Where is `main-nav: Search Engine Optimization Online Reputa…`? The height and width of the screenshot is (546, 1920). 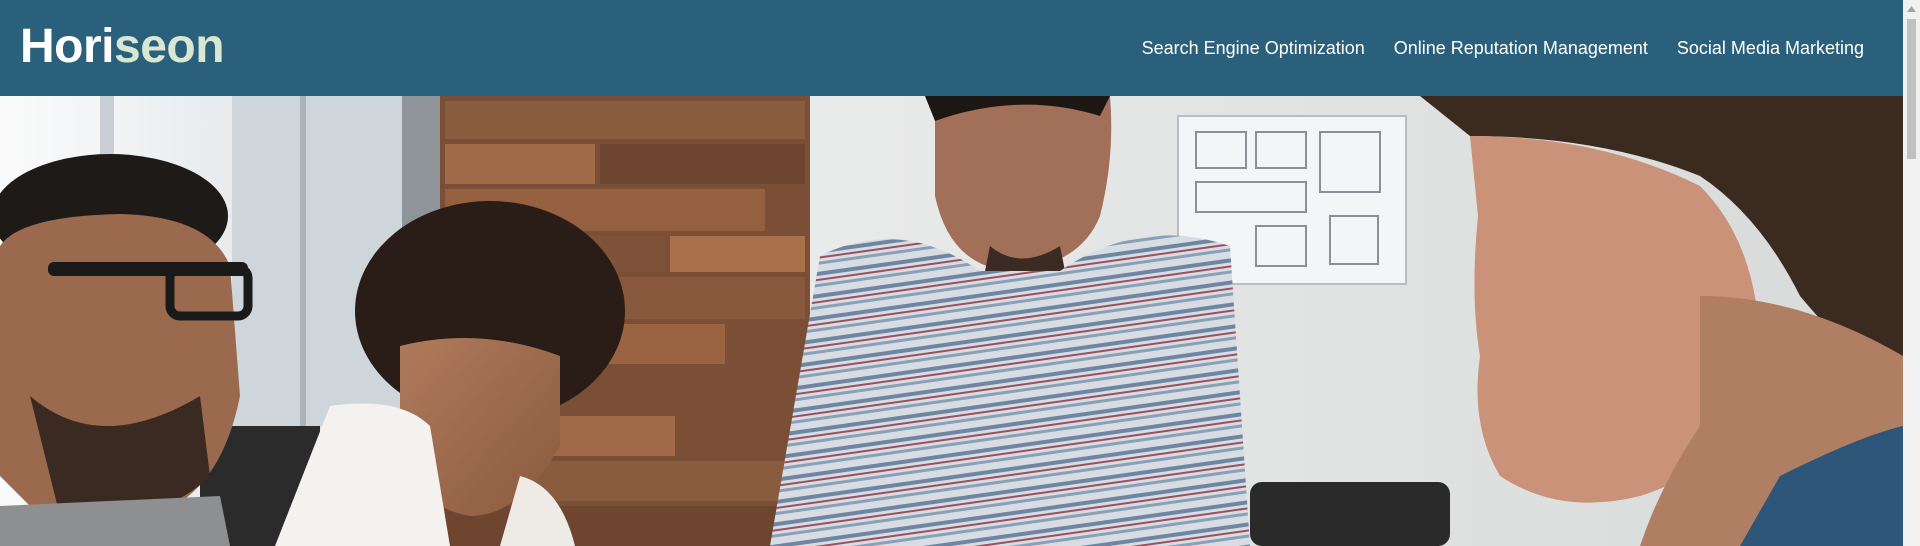 main-nav: Search Engine Optimization Online Reputa… is located at coordinates (1503, 48).